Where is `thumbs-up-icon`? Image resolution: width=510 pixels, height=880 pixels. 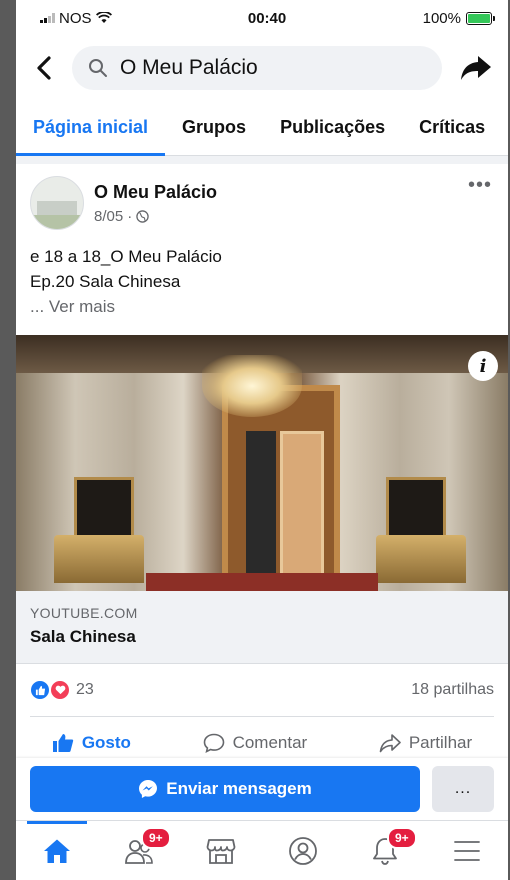 thumbs-up-icon is located at coordinates (63, 743).